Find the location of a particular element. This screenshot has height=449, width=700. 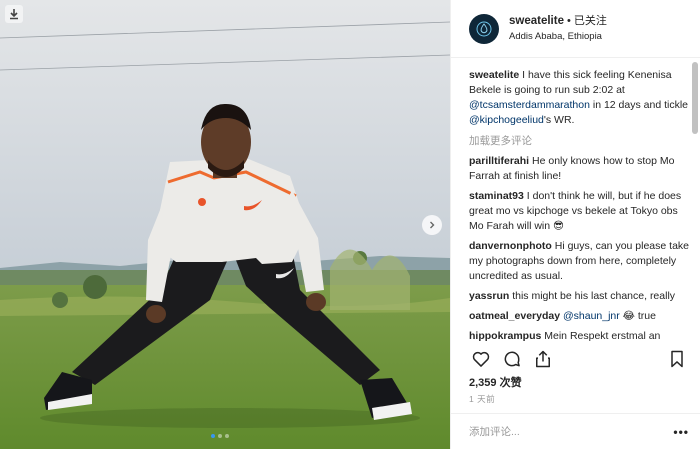

add-comment-bar: 添加评论... ••• is located at coordinates (575, 431).